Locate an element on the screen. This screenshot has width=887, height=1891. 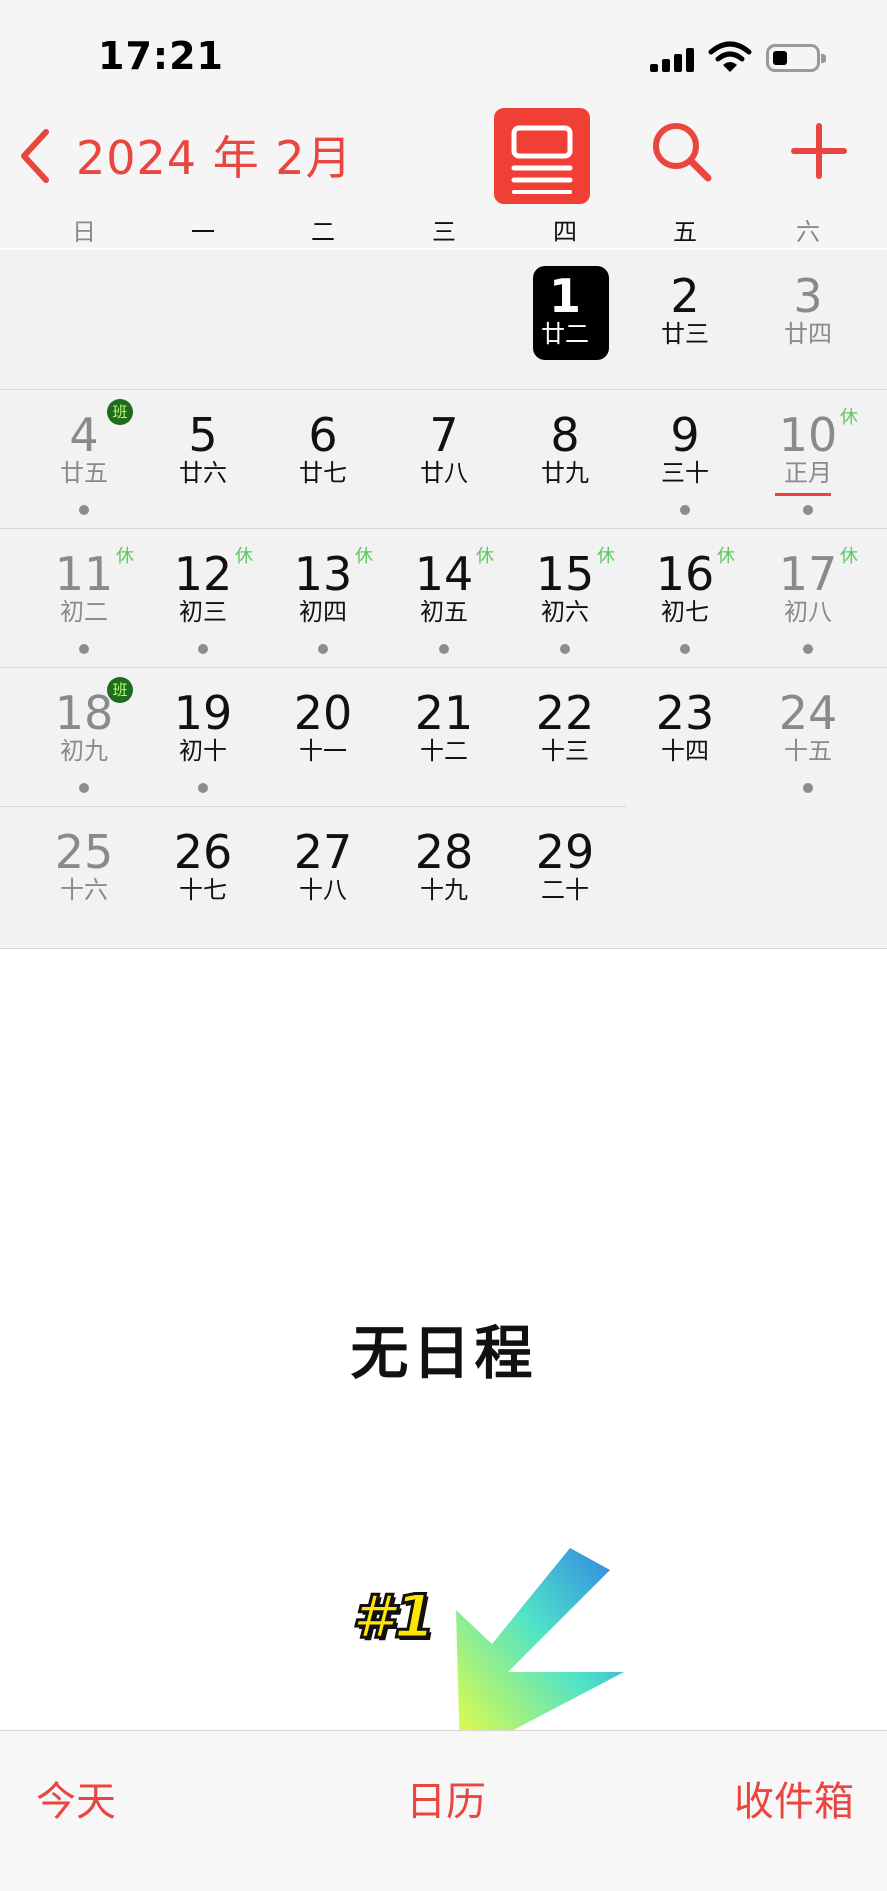
day-number: 24 is located at coordinates (808, 713).